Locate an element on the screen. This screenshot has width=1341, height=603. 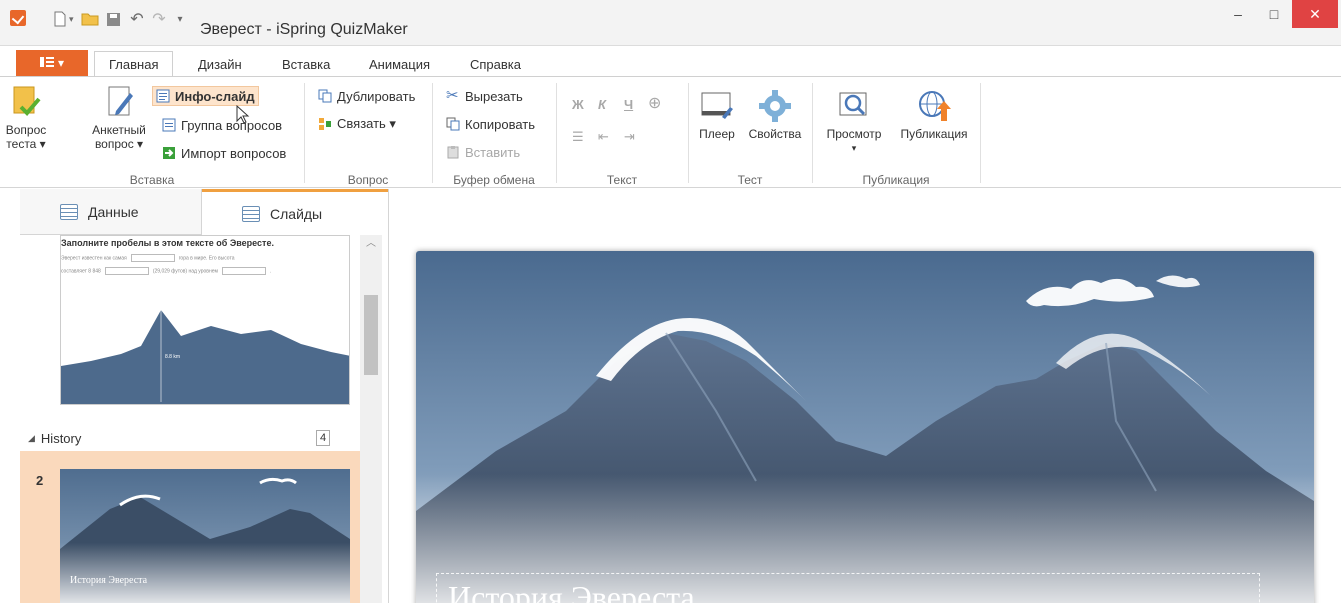
vertical-scrollbar: ︿ is located at coordinates (371, 419).